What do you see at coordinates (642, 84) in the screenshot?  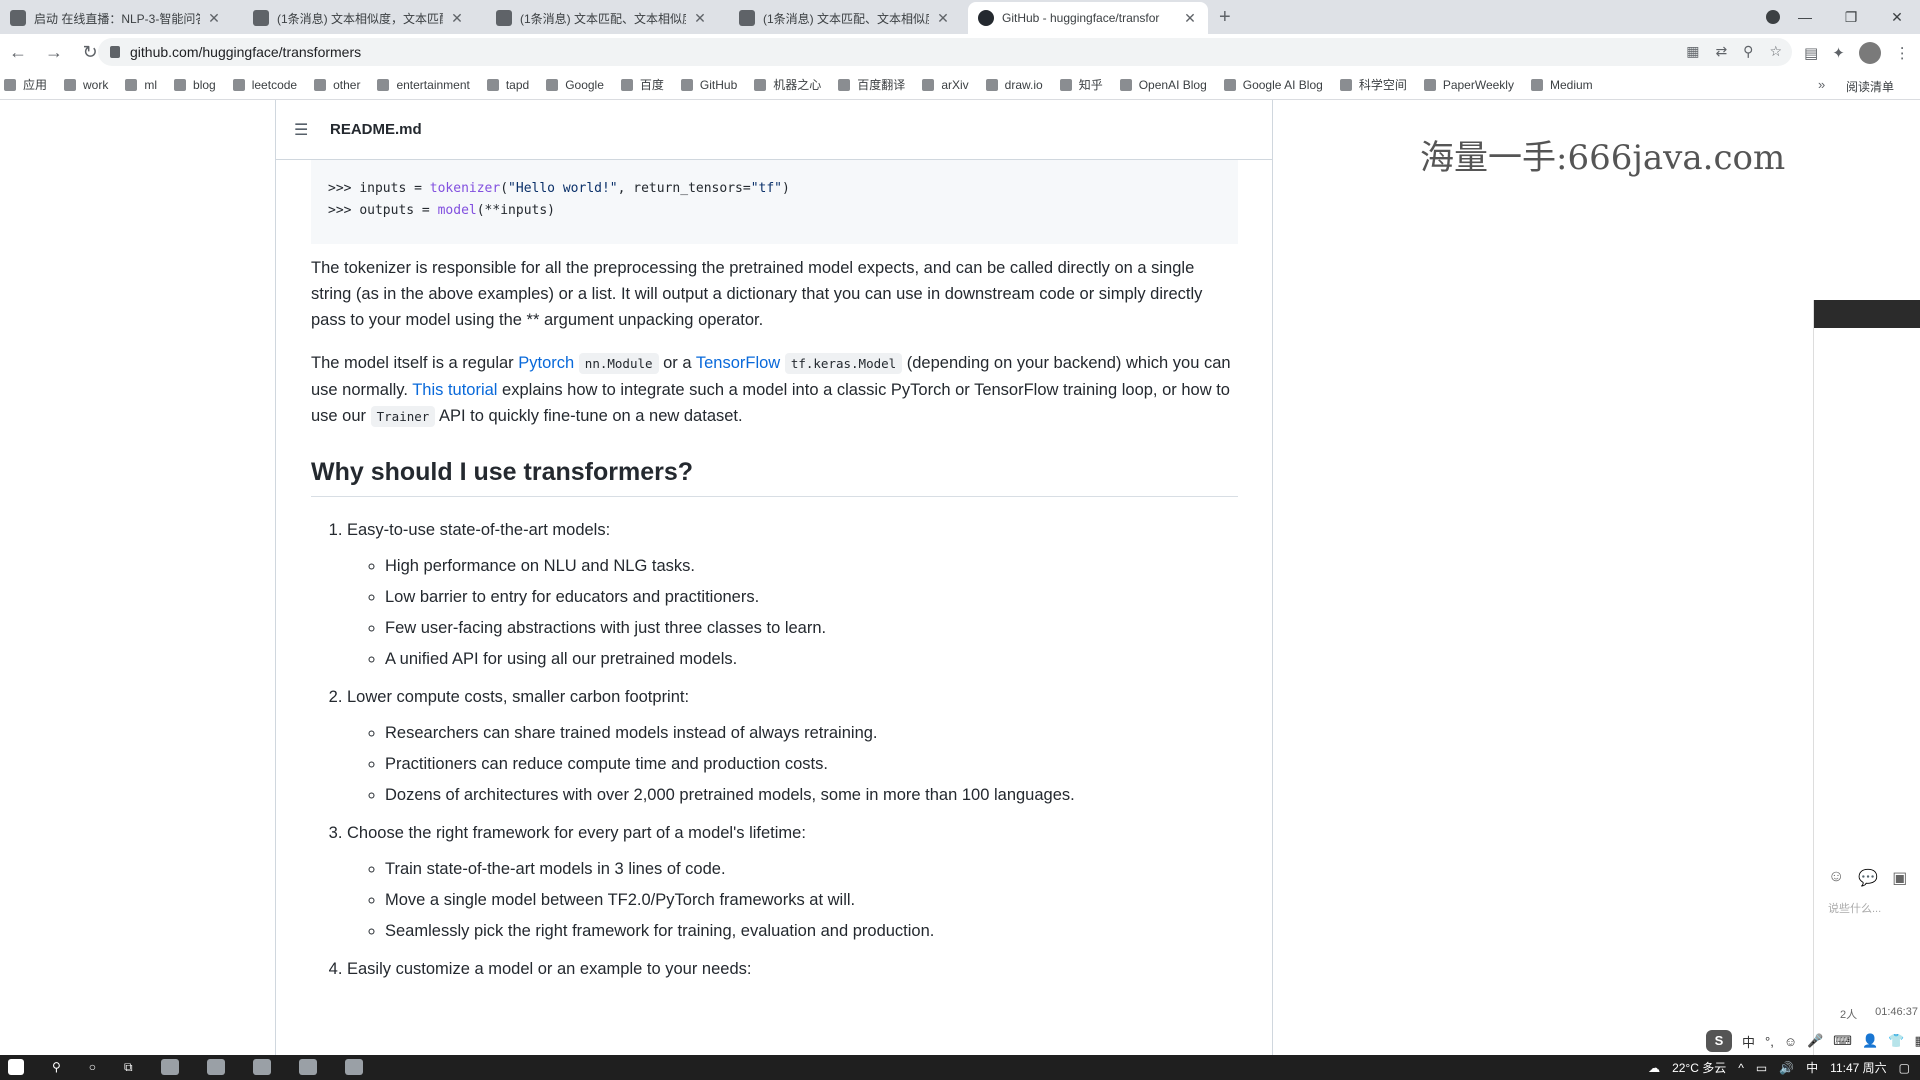 I see `bookmark-item: 百度` at bounding box center [642, 84].